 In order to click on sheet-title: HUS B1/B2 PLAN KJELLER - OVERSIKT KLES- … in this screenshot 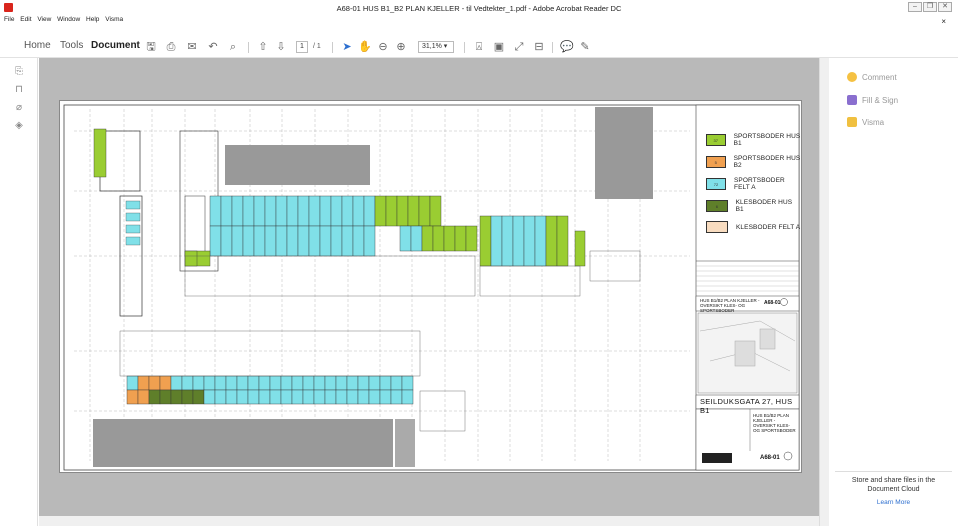, I will do `click(774, 423)`.